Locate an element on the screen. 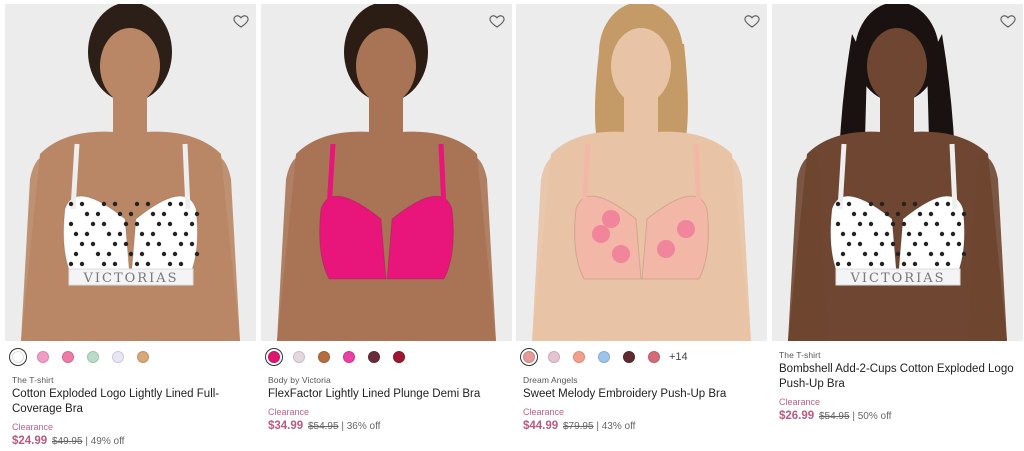  product-name: Sweet Melody Embroidery Push-Up Bra is located at coordinates (643, 394).